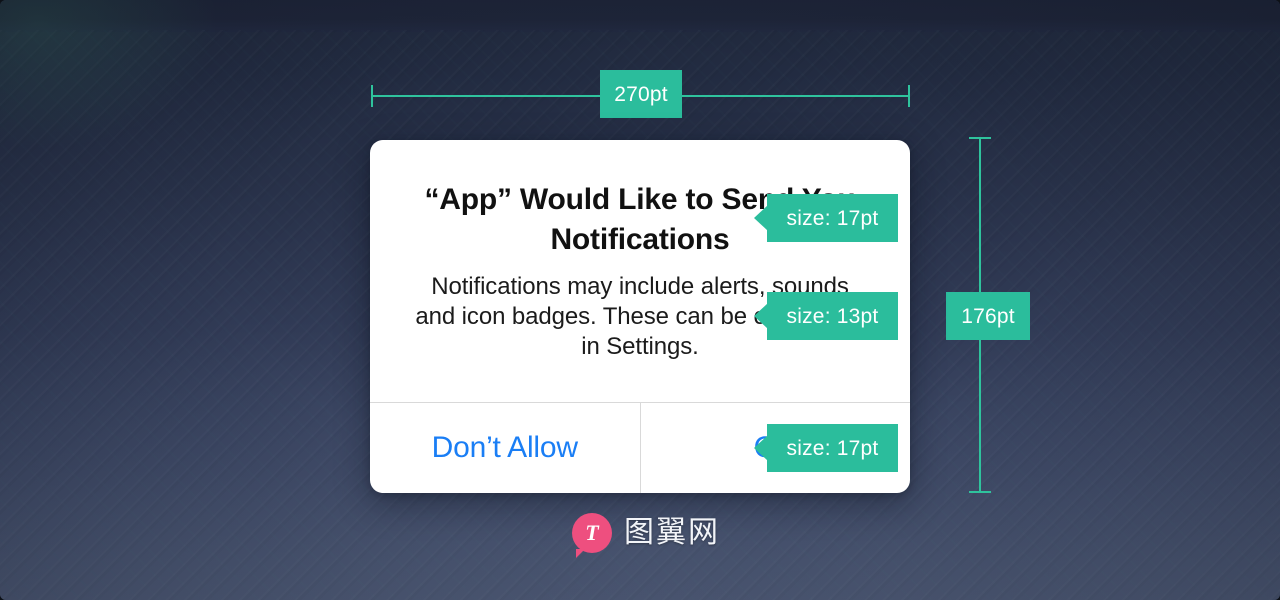 The image size is (1280, 600). Describe the element at coordinates (505, 448) in the screenshot. I see `dont-allow-button: Don’t Allow` at that location.